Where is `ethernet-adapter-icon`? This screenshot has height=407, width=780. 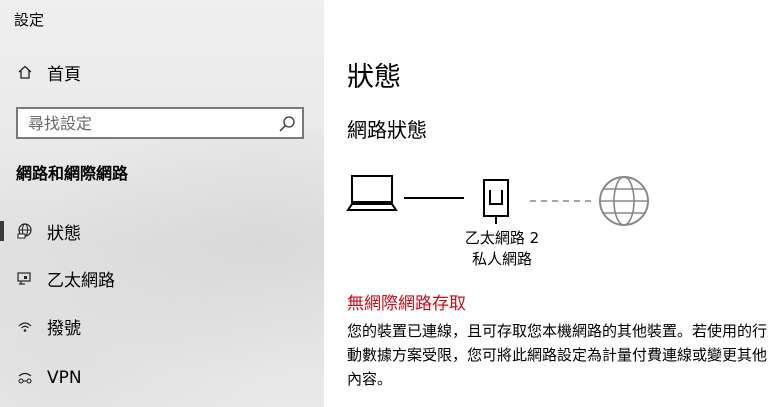
ethernet-adapter-icon is located at coordinates (496, 201).